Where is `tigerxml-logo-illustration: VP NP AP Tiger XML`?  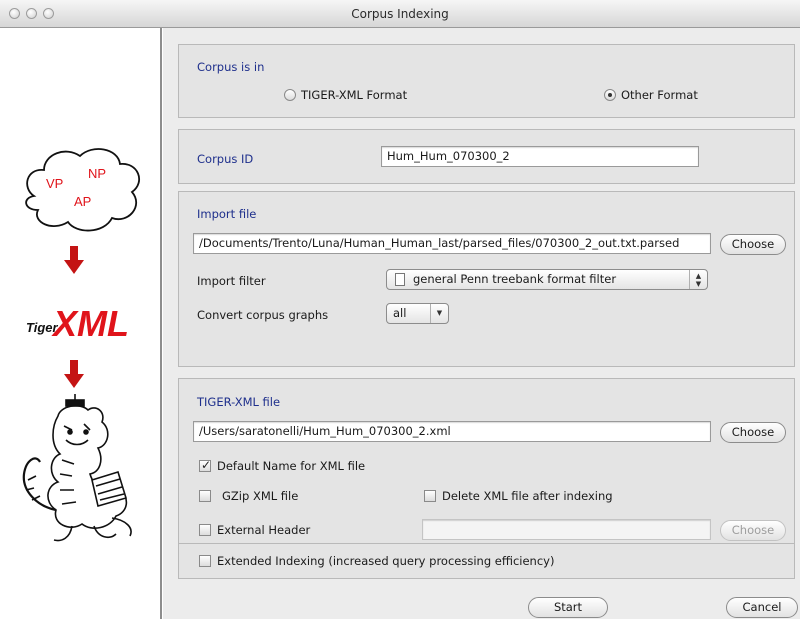 tigerxml-logo-illustration: VP NP AP Tiger XML is located at coordinates (81, 345).